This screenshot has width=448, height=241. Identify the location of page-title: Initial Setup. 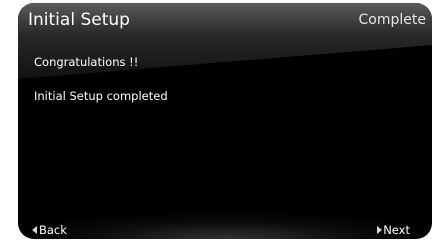
(79, 20).